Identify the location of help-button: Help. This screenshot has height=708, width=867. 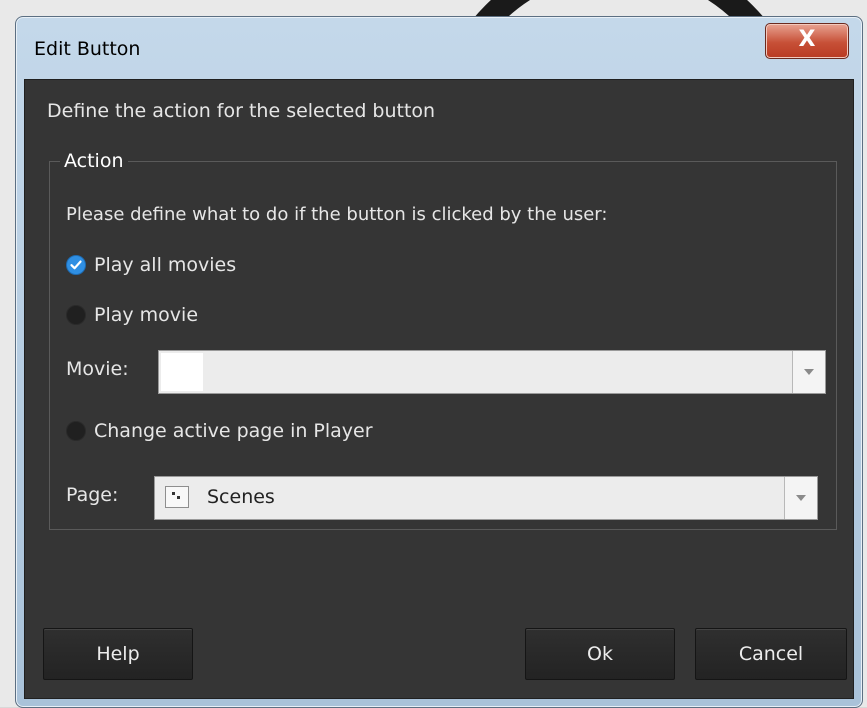
(118, 654).